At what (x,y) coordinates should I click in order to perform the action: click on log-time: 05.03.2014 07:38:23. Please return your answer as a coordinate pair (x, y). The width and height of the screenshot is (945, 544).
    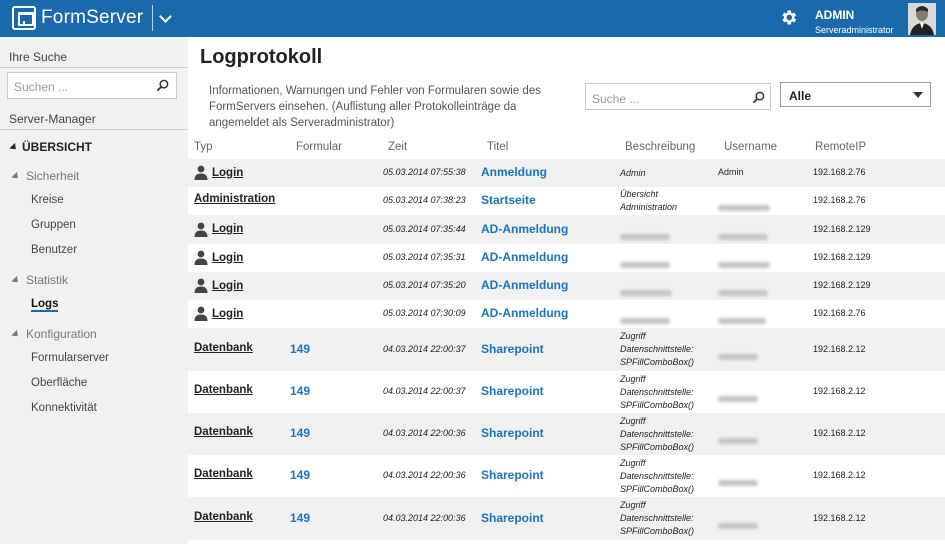
    Looking at the image, I should click on (424, 200).